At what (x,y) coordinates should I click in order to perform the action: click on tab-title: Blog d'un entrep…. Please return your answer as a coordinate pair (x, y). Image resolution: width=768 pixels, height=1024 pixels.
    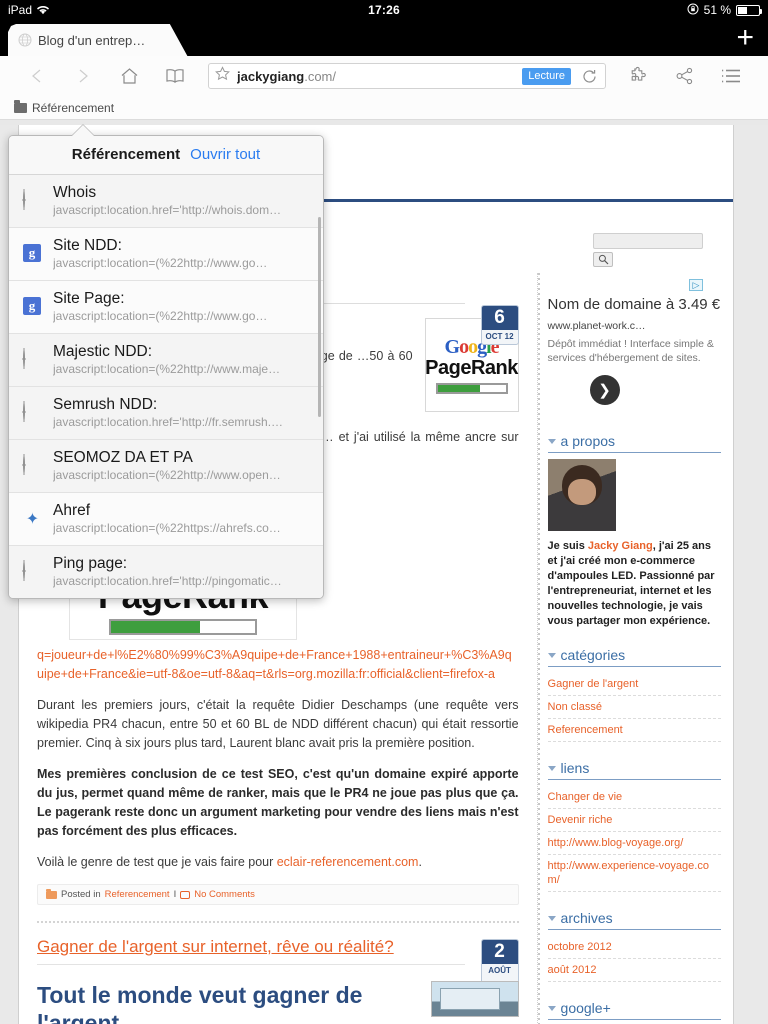
    Looking at the image, I should click on (92, 40).